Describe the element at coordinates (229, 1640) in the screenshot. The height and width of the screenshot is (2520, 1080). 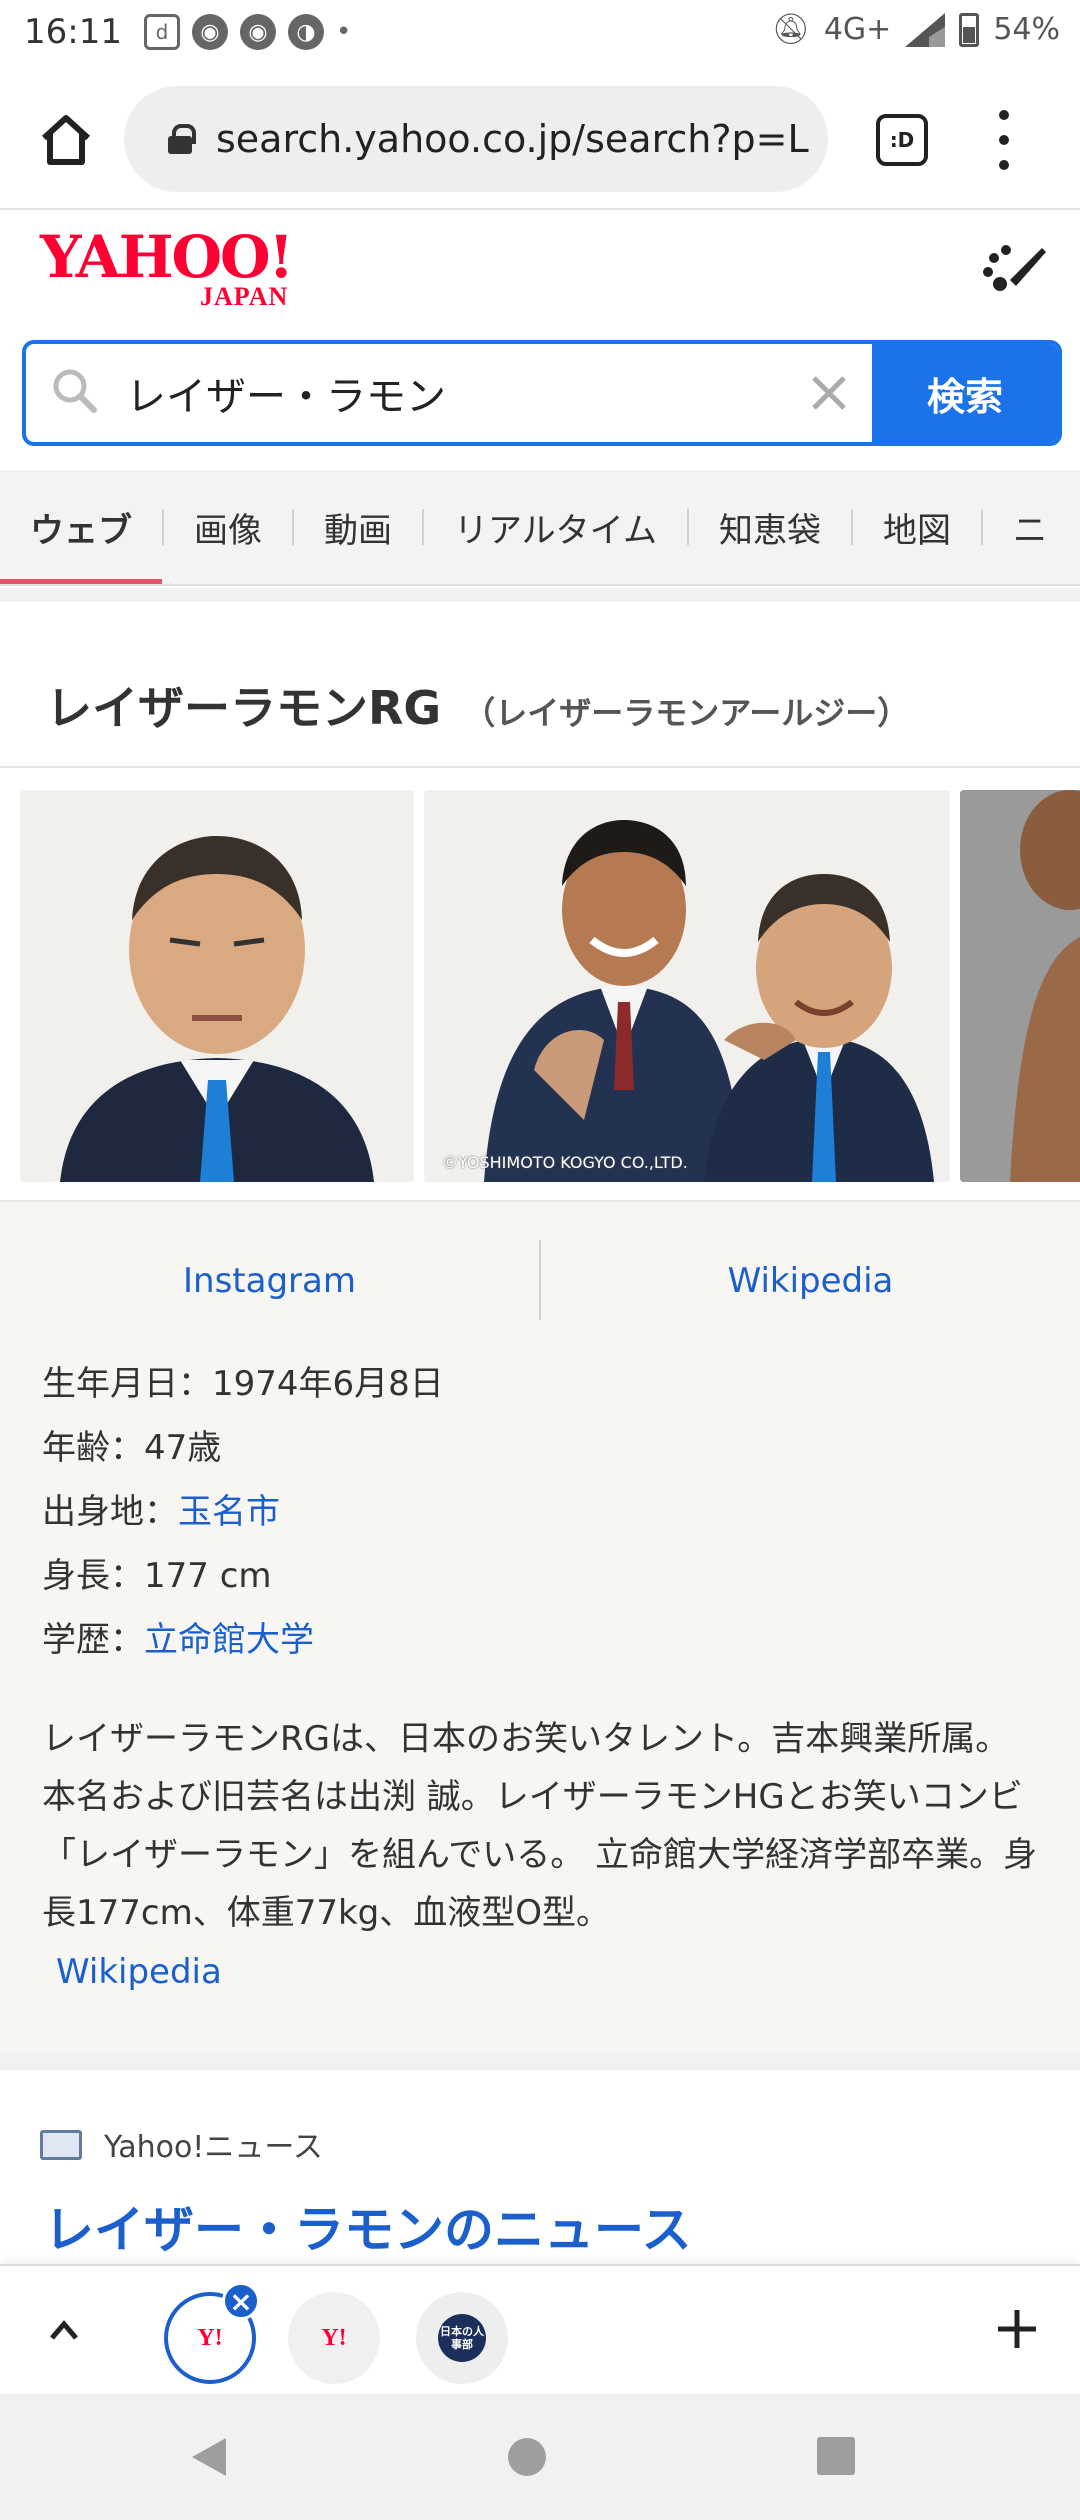
I see `education-link: 立命館大学` at that location.